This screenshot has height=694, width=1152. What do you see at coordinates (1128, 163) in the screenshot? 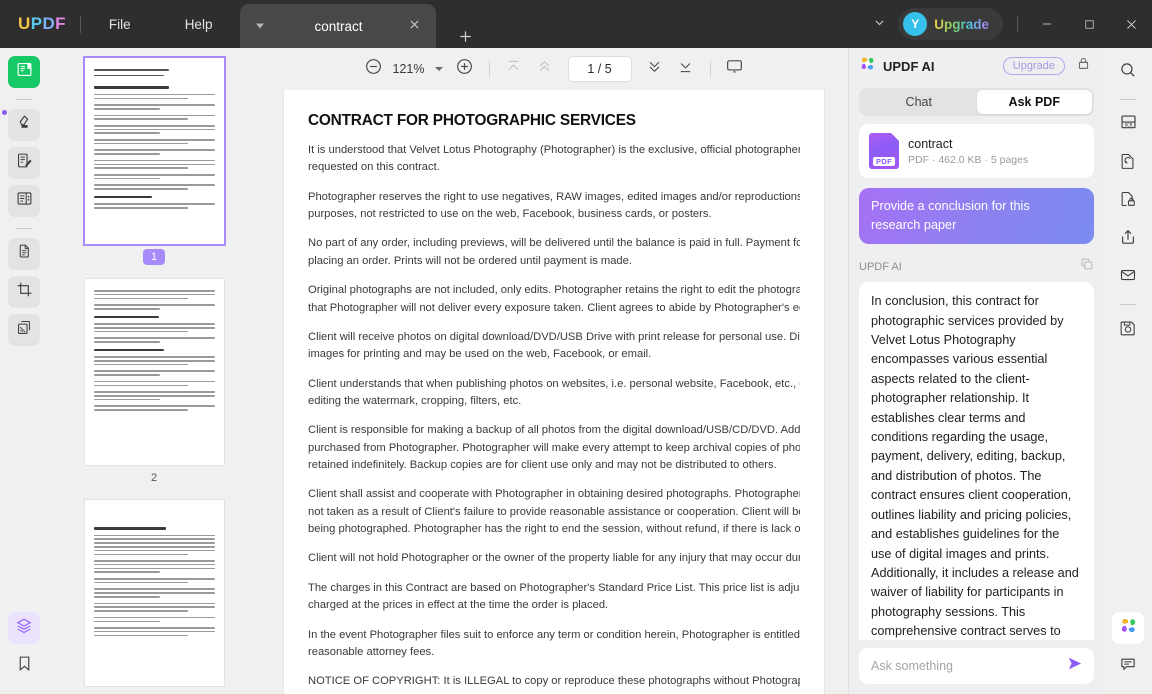
I see `right-rail-convert` at bounding box center [1128, 163].